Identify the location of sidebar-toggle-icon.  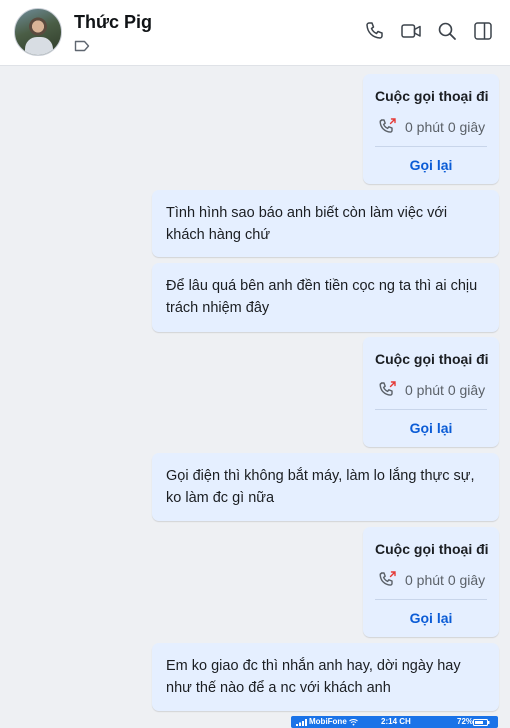
(483, 31).